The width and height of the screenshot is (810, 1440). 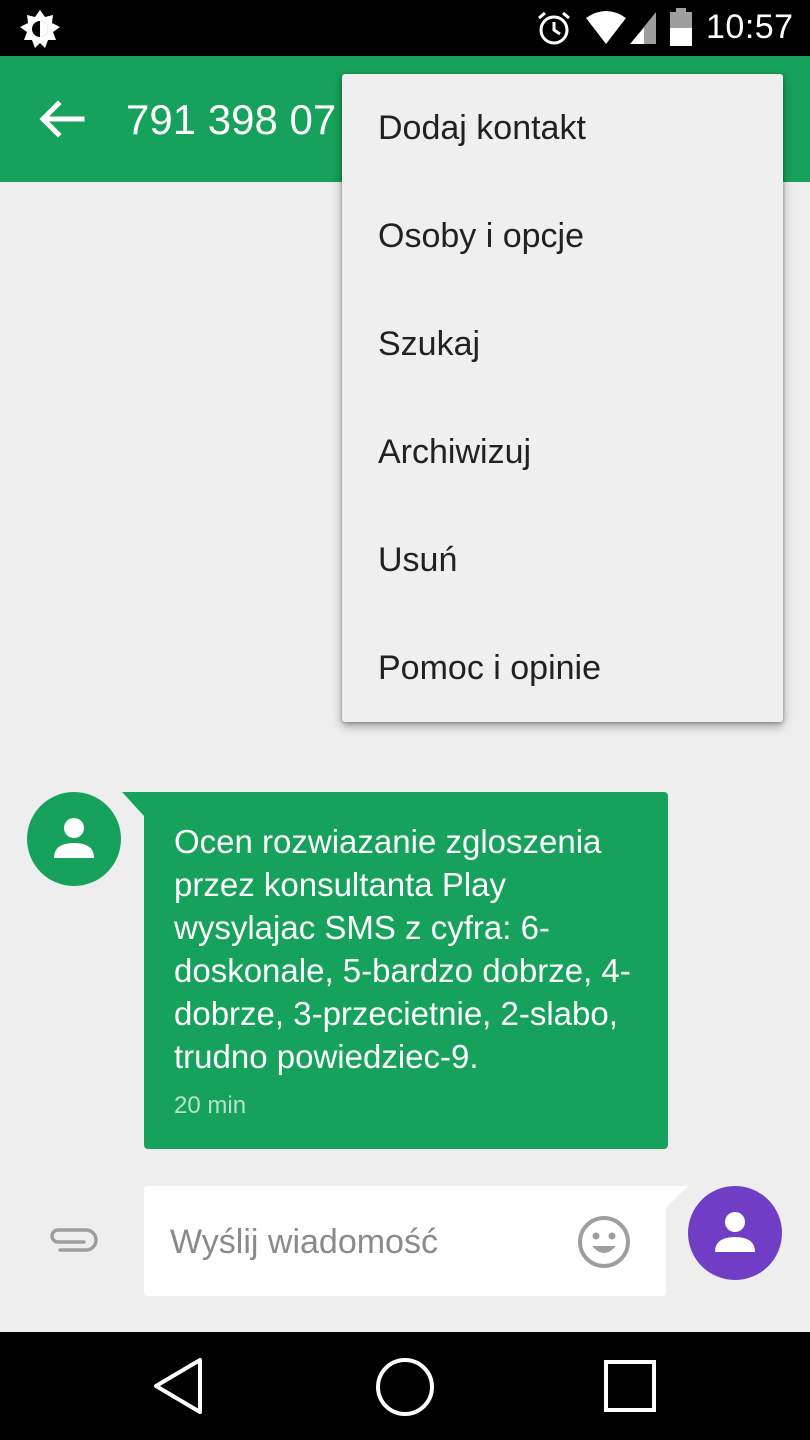 I want to click on compose-bubble-tail, so click(x=677, y=1197).